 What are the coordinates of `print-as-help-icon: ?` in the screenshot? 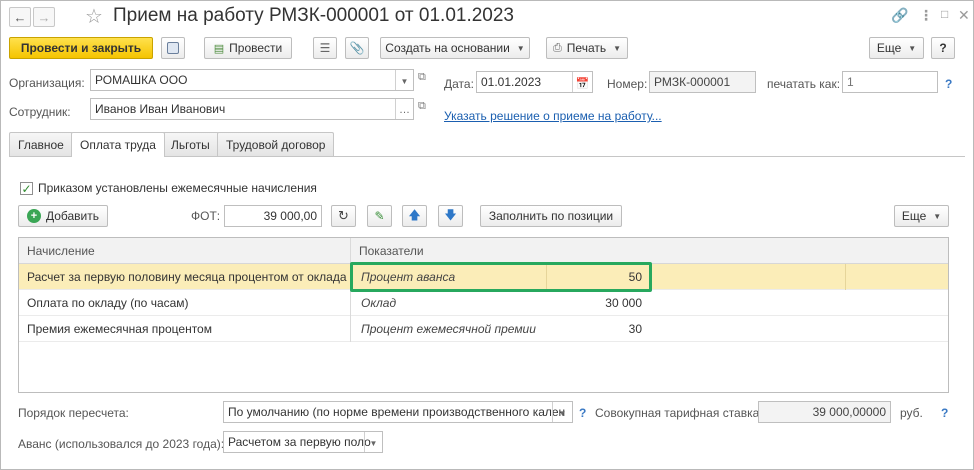 It's located at (948, 84).